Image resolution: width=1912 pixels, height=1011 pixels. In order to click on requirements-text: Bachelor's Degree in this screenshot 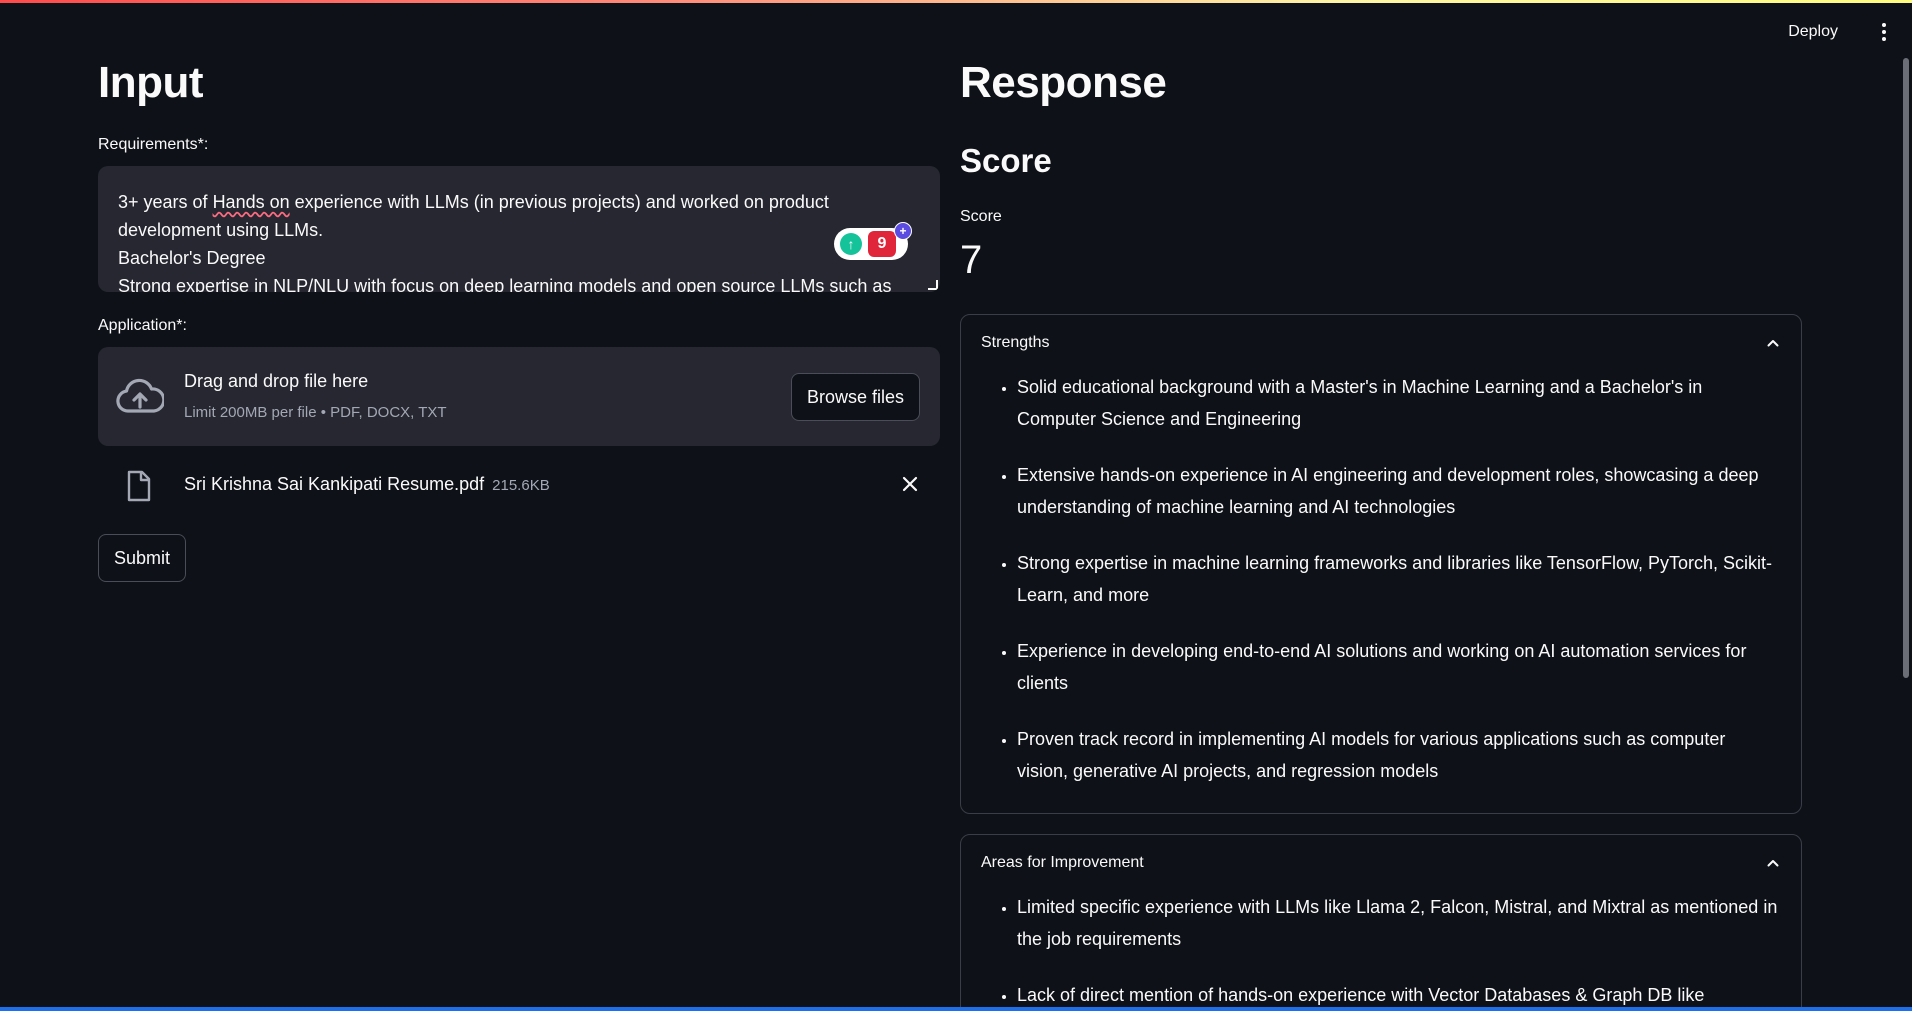, I will do `click(192, 258)`.